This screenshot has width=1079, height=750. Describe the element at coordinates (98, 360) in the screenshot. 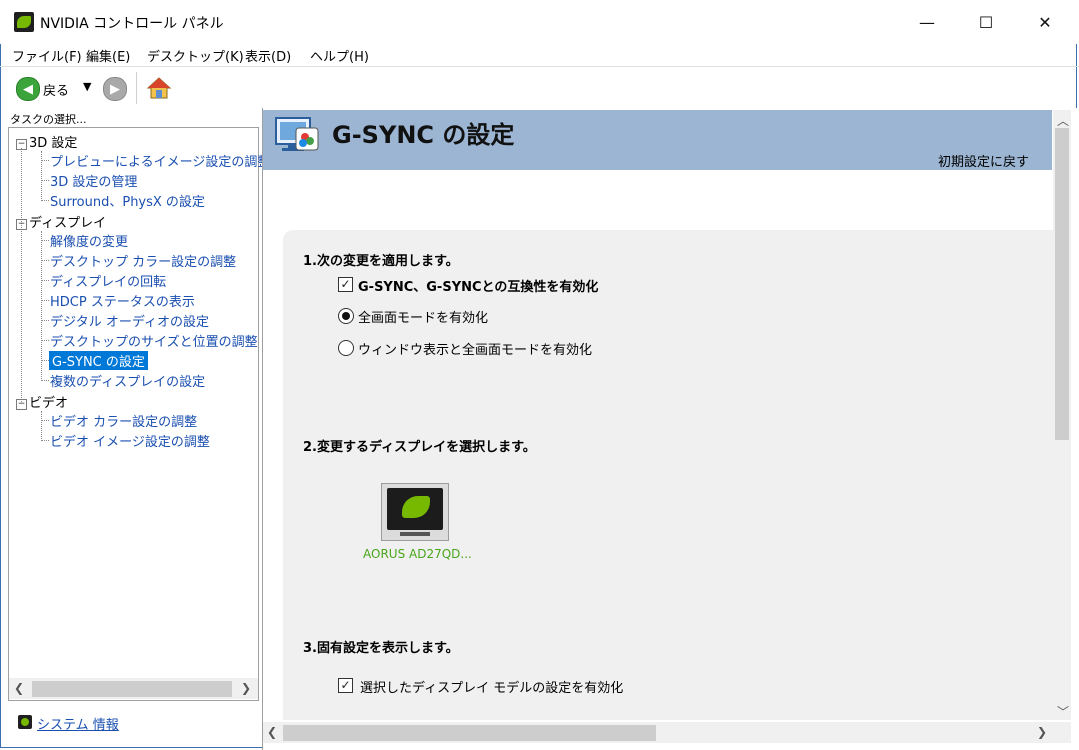

I see `tree-item-gsync: G-SYNC の設定` at that location.